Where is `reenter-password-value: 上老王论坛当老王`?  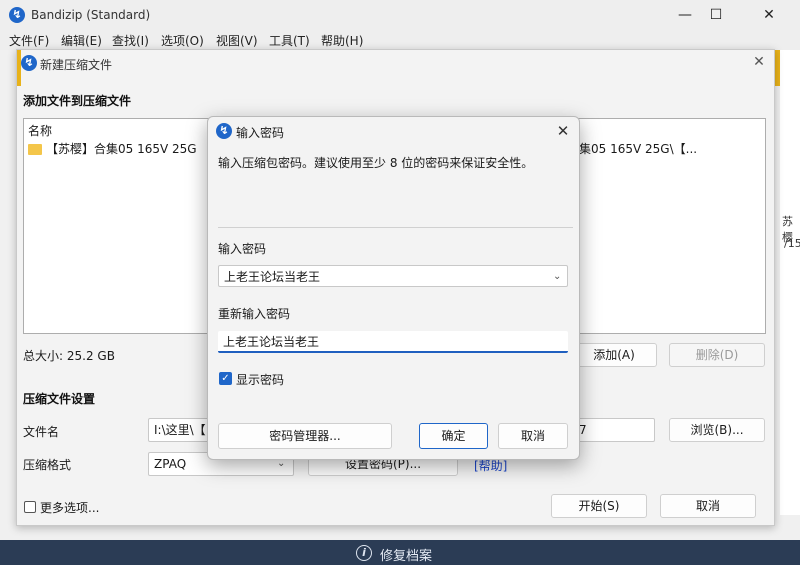
reenter-password-value: 上老王论坛当老王 is located at coordinates (271, 342).